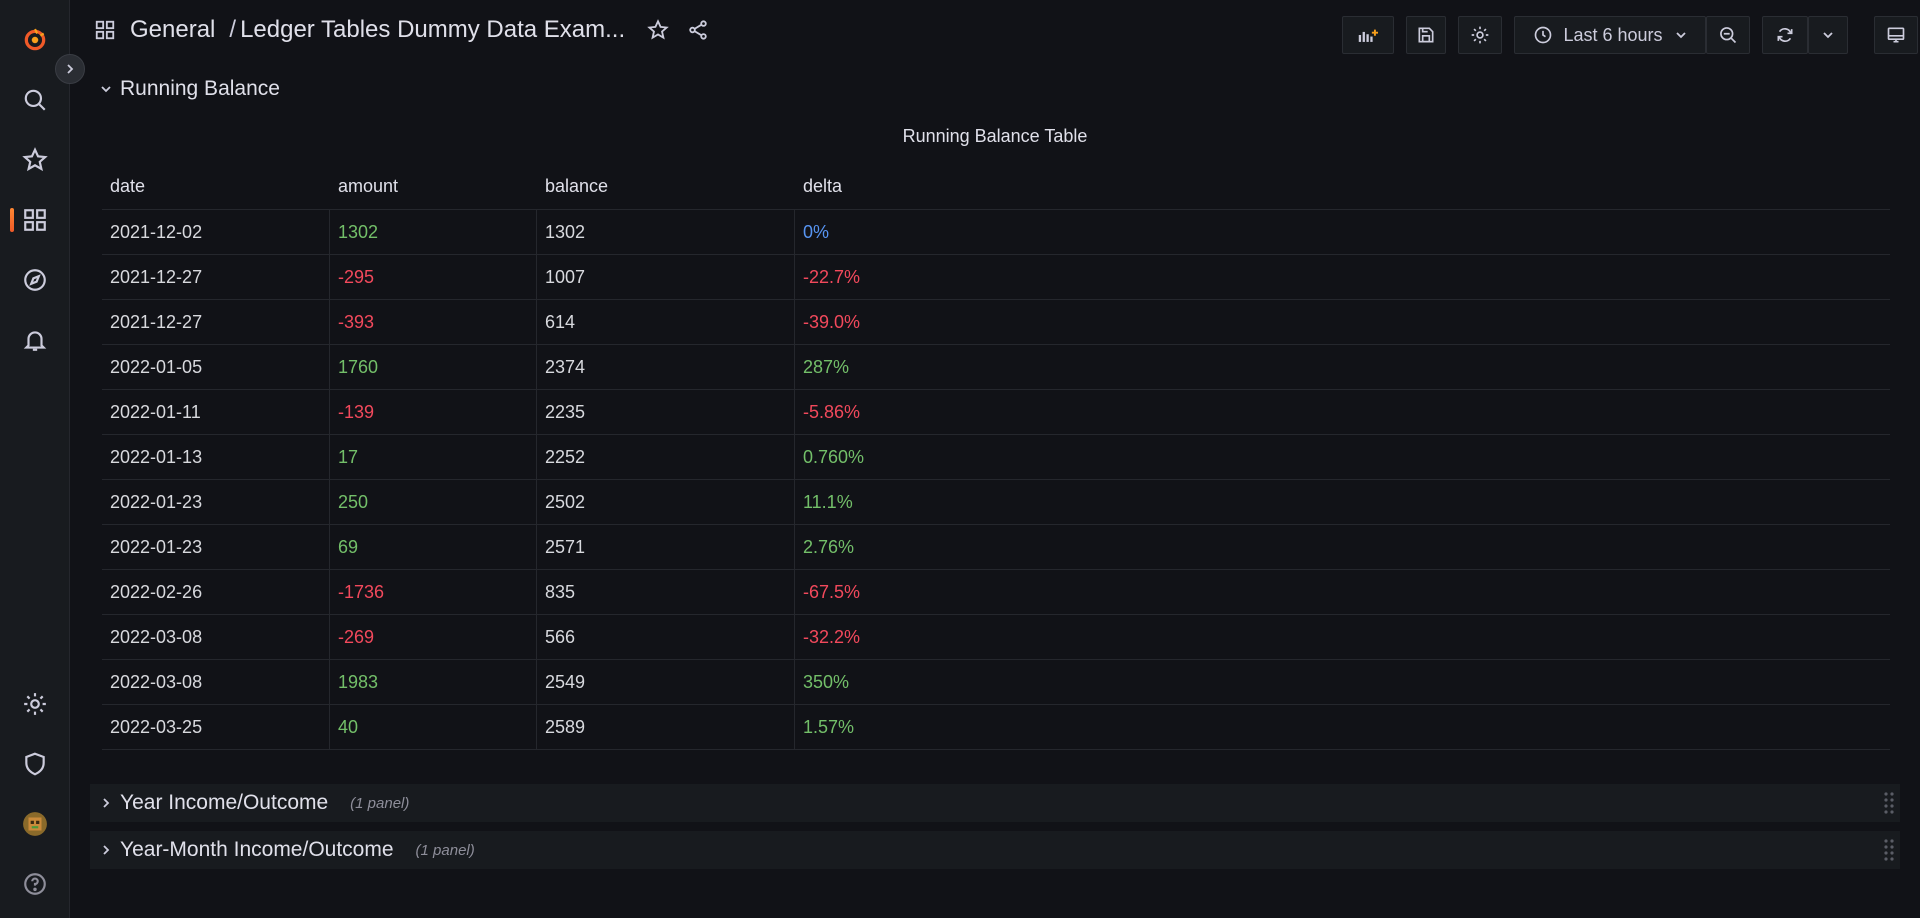 Image resolution: width=1920 pixels, height=918 pixels. What do you see at coordinates (380, 803) in the screenshot?
I see `row-panel-count: (1 panel)` at bounding box center [380, 803].